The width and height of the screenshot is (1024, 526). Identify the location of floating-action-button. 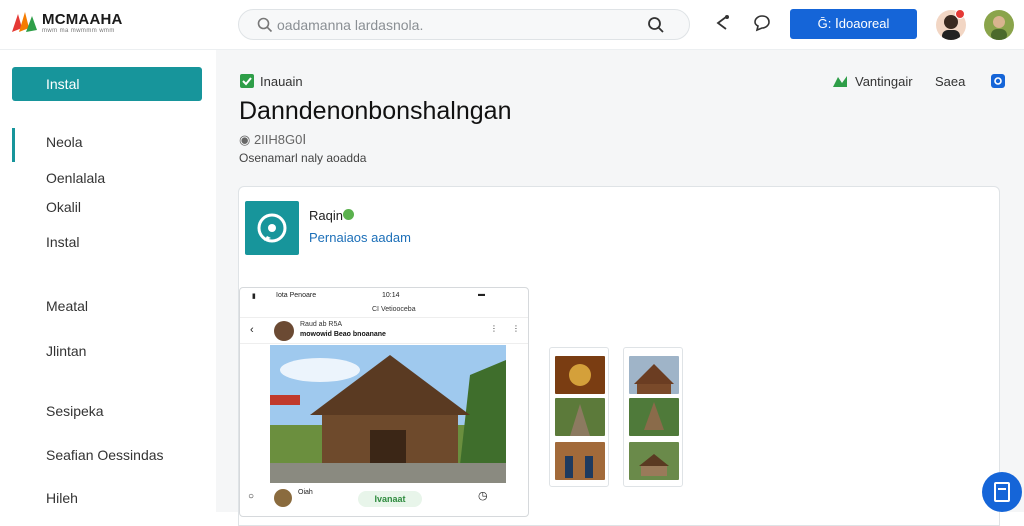
(1002, 492).